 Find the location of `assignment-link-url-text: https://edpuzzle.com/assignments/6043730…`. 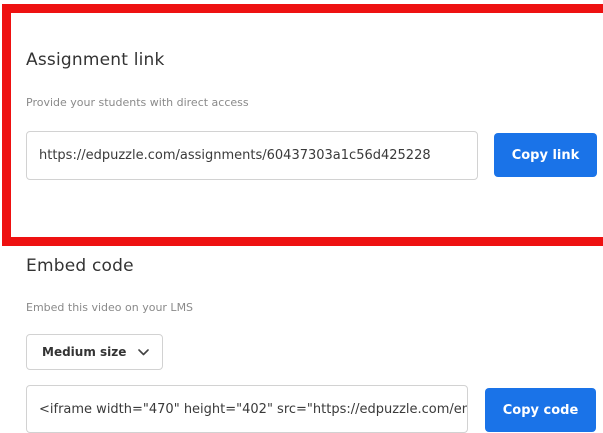

assignment-link-url-text: https://edpuzzle.com/assignments/6043730… is located at coordinates (235, 155).